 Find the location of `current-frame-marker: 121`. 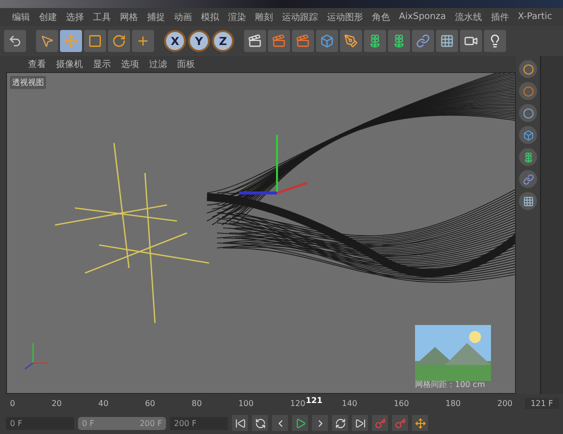

current-frame-marker: 121 is located at coordinates (314, 400).